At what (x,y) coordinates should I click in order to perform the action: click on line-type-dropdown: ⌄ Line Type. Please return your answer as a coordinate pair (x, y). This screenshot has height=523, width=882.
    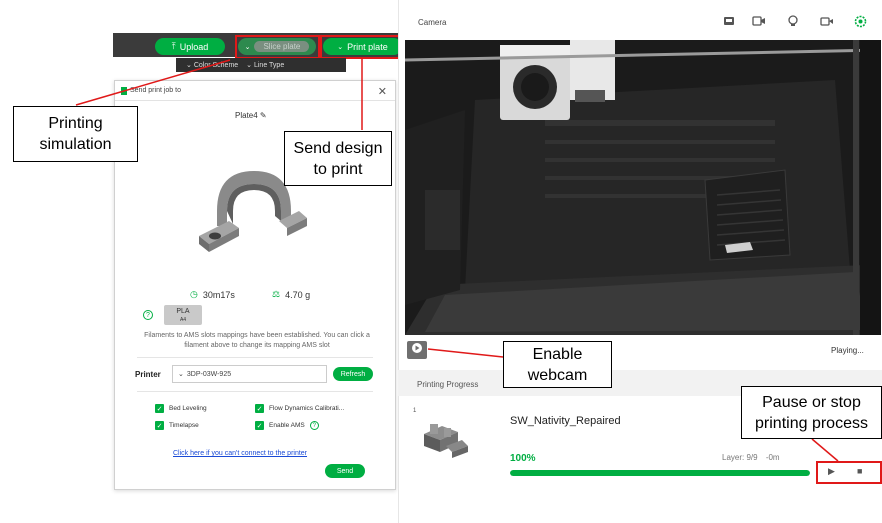
    Looking at the image, I should click on (265, 65).